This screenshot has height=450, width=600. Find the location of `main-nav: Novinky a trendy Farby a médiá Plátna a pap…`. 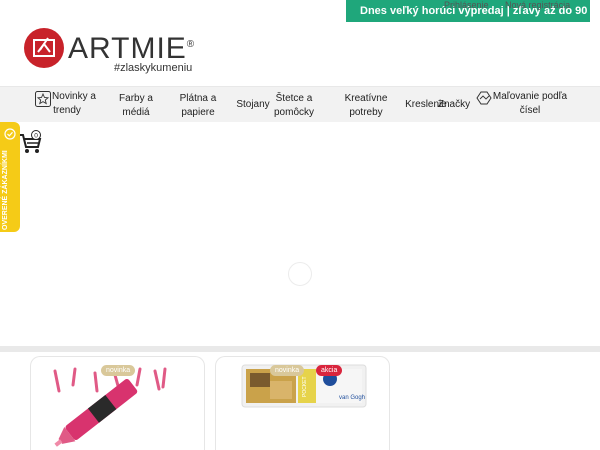

main-nav: Novinky a trendy Farby a médiá Plátna a pap… is located at coordinates (300, 104).